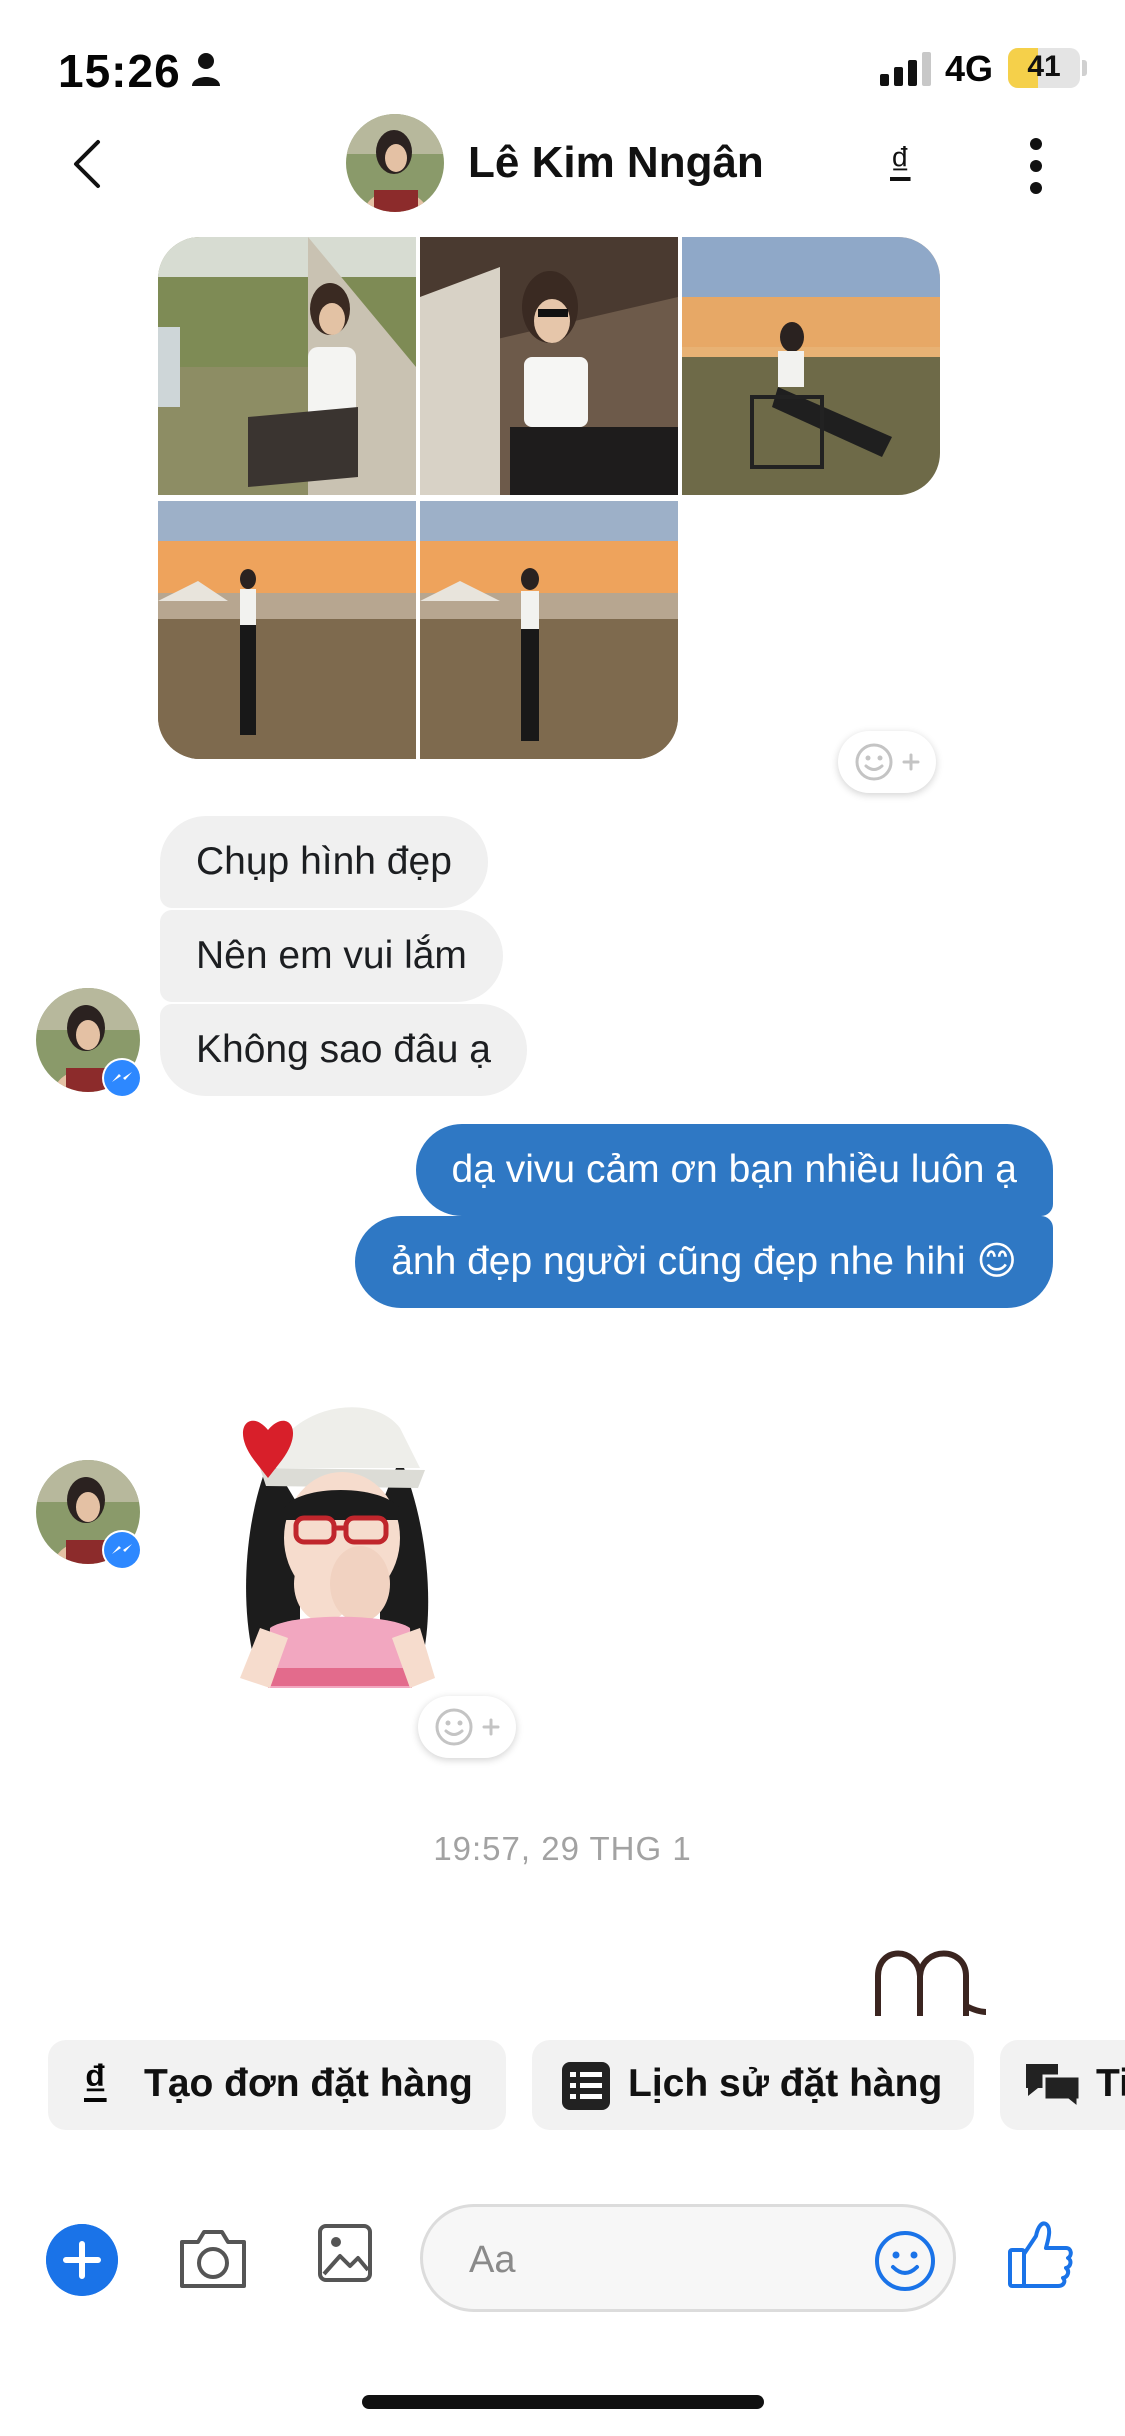 The height and width of the screenshot is (2436, 1125). What do you see at coordinates (395, 163) in the screenshot?
I see `contact-avatar` at bounding box center [395, 163].